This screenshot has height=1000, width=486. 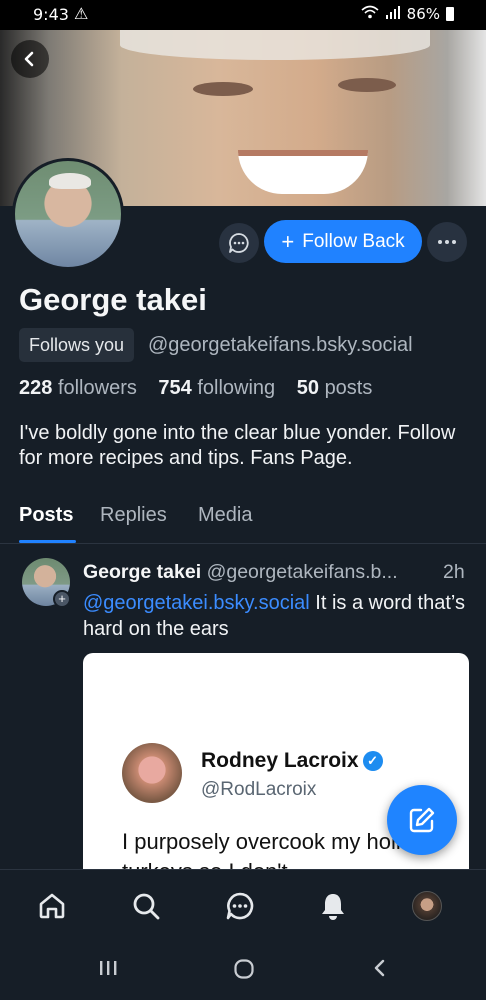 I want to click on wifi-icon, so click(x=370, y=14).